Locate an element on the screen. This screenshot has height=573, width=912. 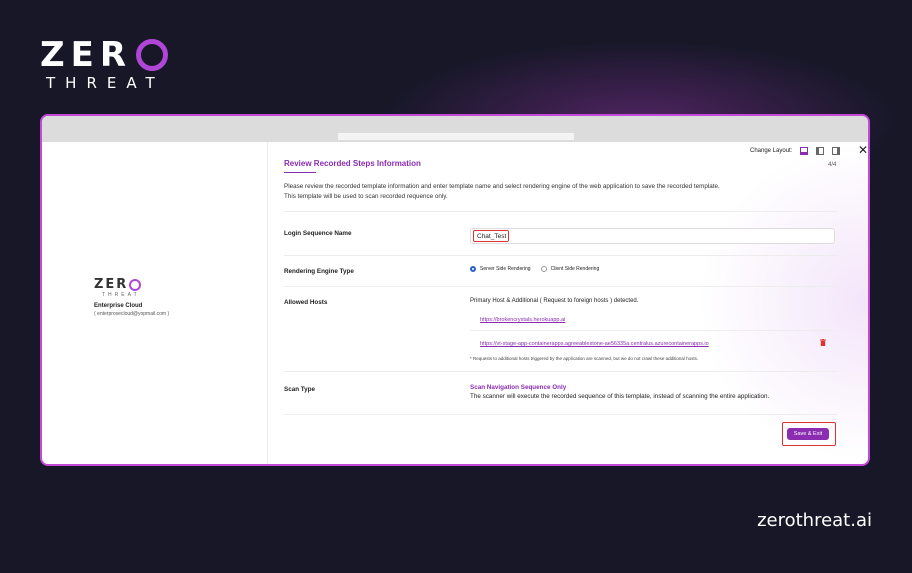
sidebar-logo-sub: THREAT is located at coordinates (121, 295).